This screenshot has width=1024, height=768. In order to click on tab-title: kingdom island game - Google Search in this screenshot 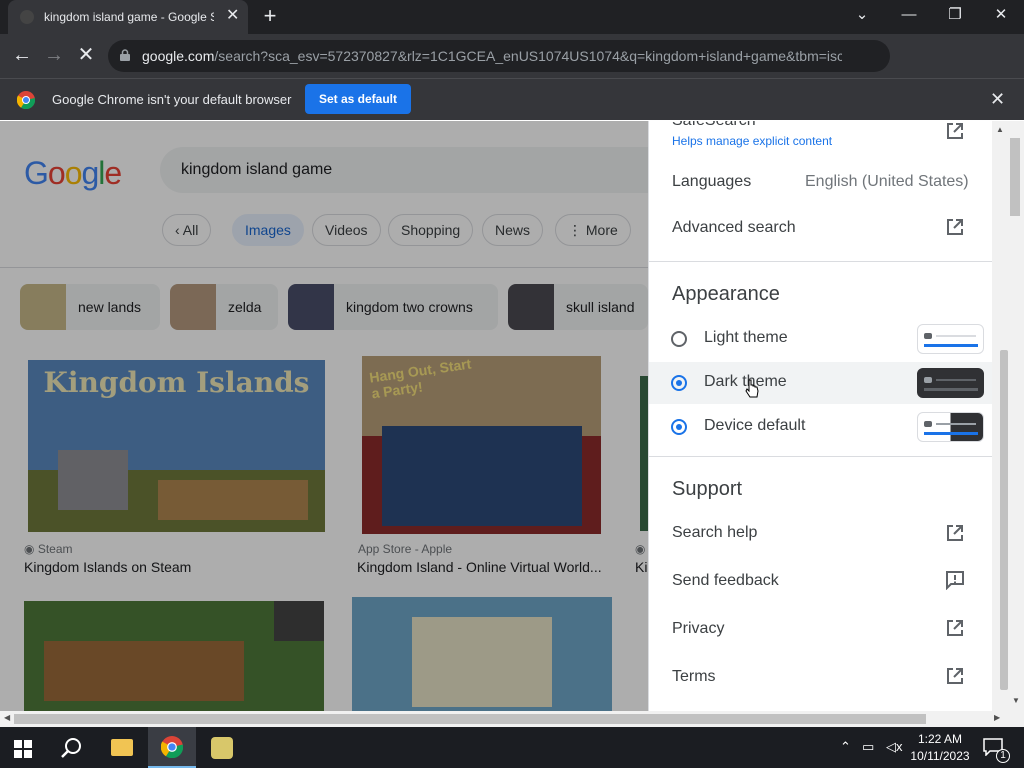, I will do `click(129, 17)`.